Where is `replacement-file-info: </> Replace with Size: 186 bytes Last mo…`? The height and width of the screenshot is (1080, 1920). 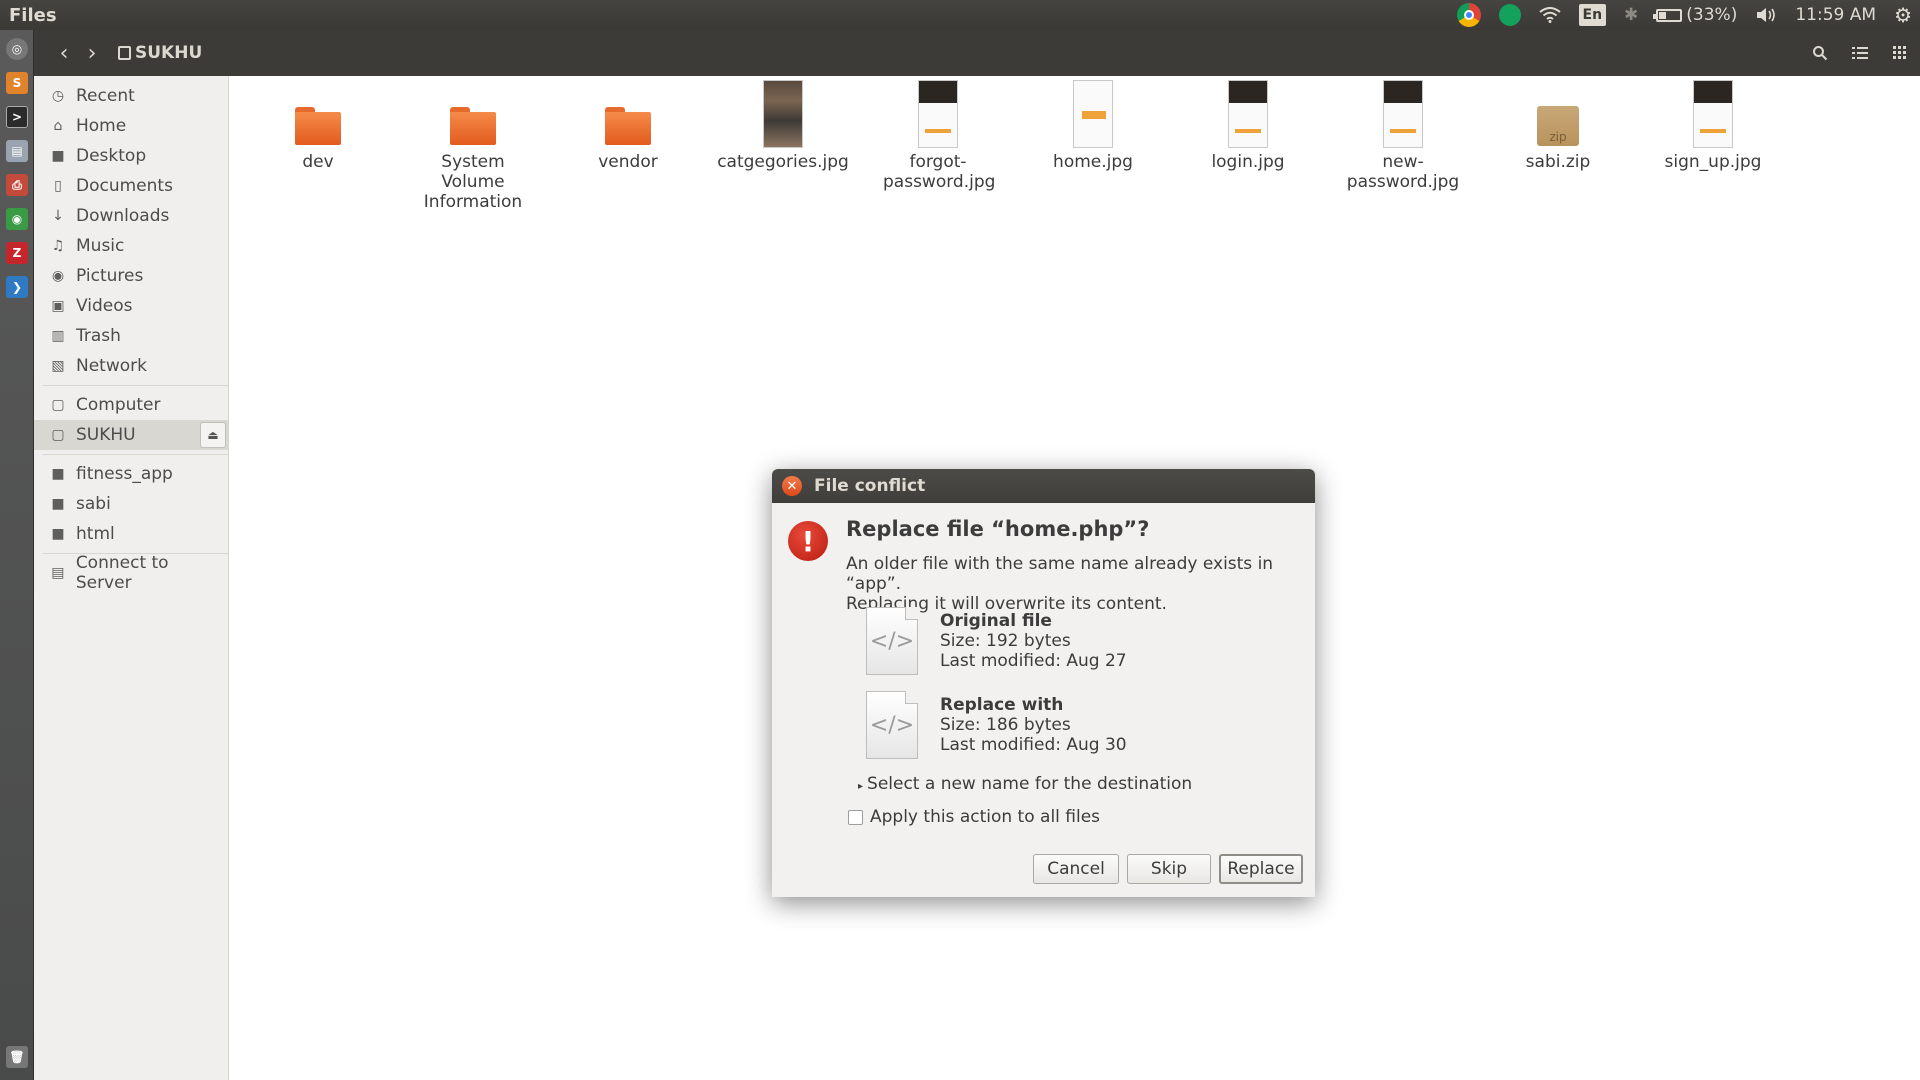
replacement-file-info: </> Replace with Size: 186 bytes Last mo… is located at coordinates (996, 725).